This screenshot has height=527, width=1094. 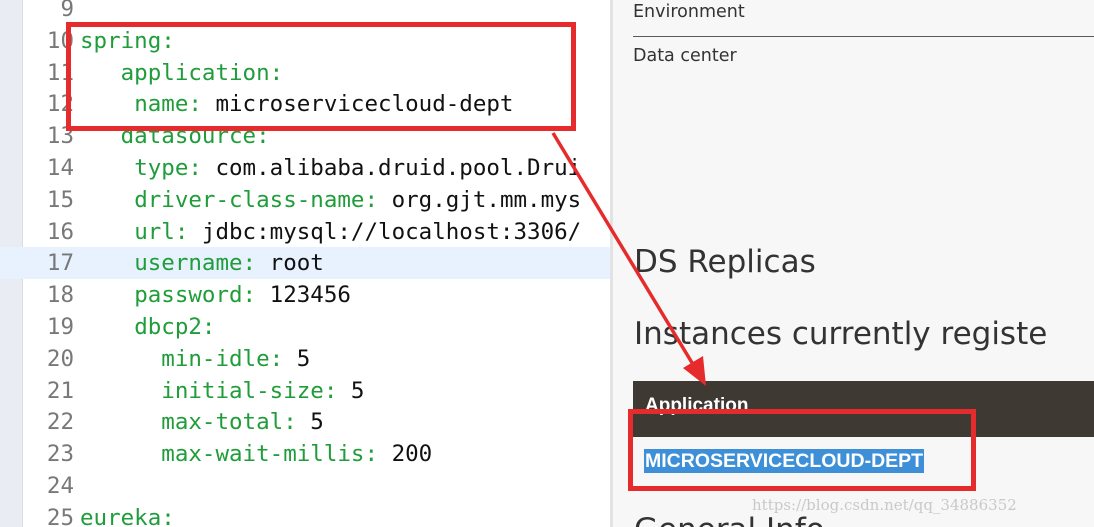 I want to click on code-line-15: 15 driver-class-name: org.gjt.mm.mys, so click(x=305, y=200).